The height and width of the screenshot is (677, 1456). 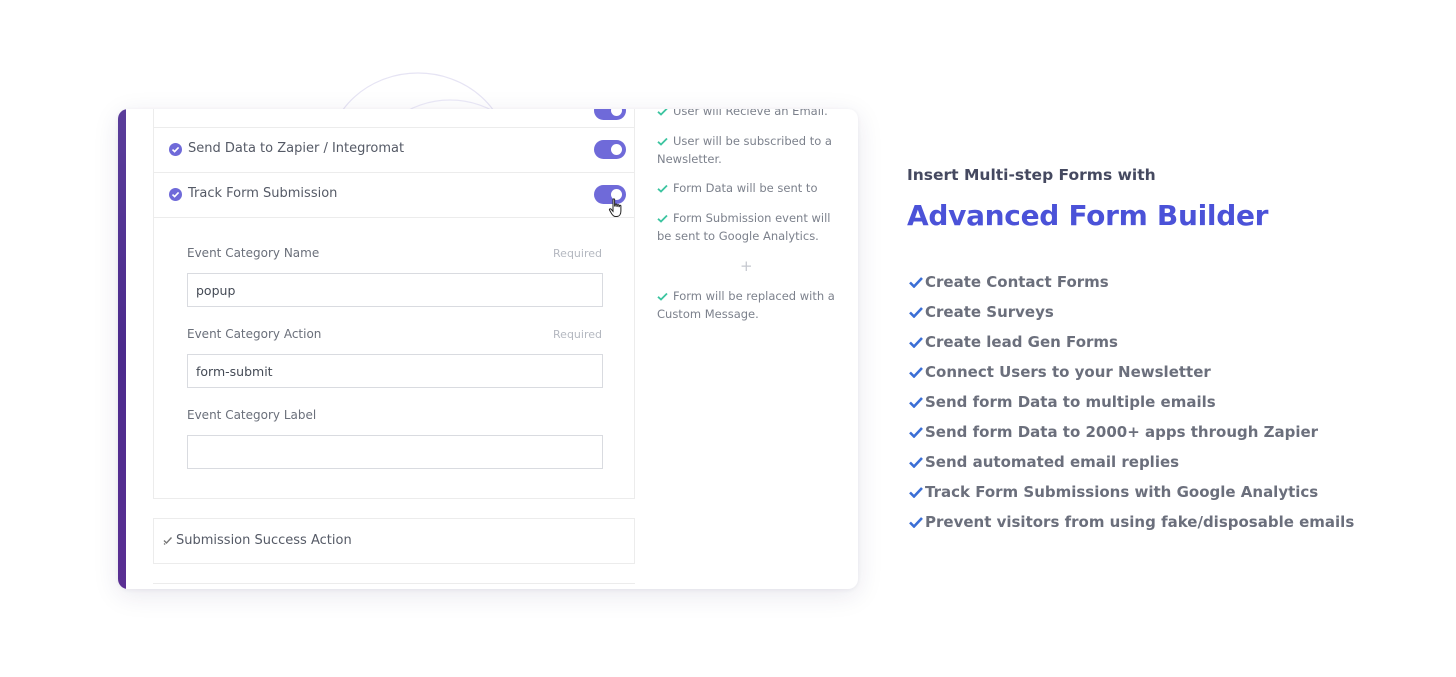 I want to click on feature-item: Send form Data to multiple emails, so click(x=1130, y=408).